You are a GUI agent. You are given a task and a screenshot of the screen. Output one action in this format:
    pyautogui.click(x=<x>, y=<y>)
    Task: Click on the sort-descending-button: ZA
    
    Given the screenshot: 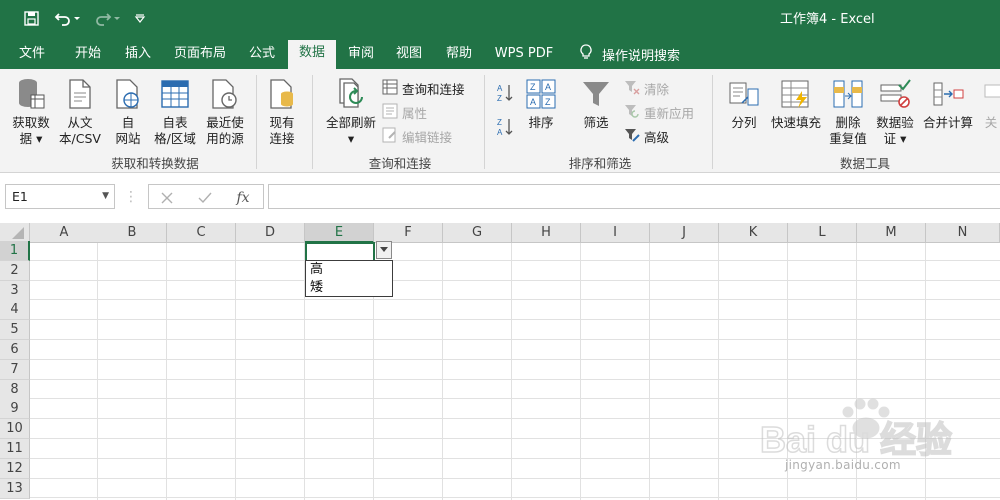 What is the action you would take?
    pyautogui.click(x=505, y=128)
    